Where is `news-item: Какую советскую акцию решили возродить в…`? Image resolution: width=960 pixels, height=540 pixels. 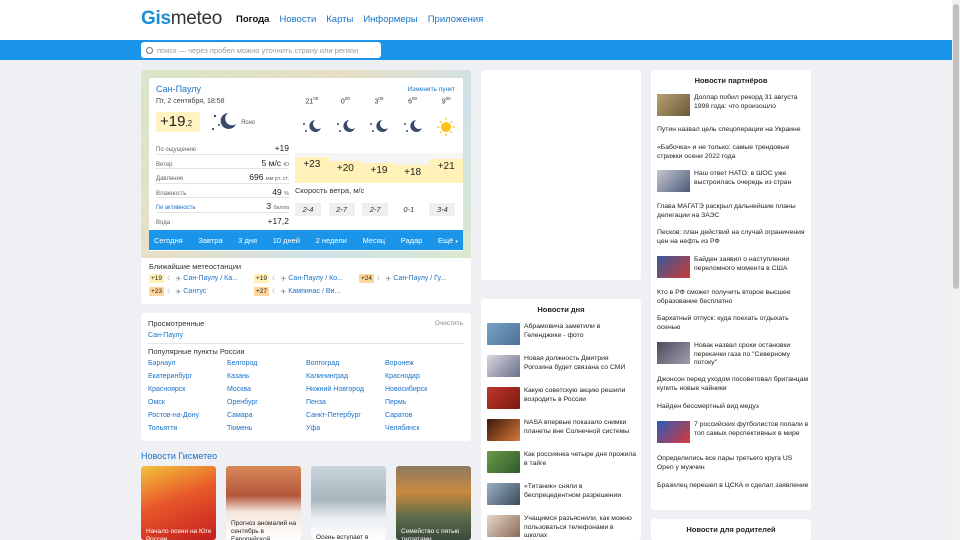
news-item: Какую советскую акцию решили возродить в… is located at coordinates (562, 399).